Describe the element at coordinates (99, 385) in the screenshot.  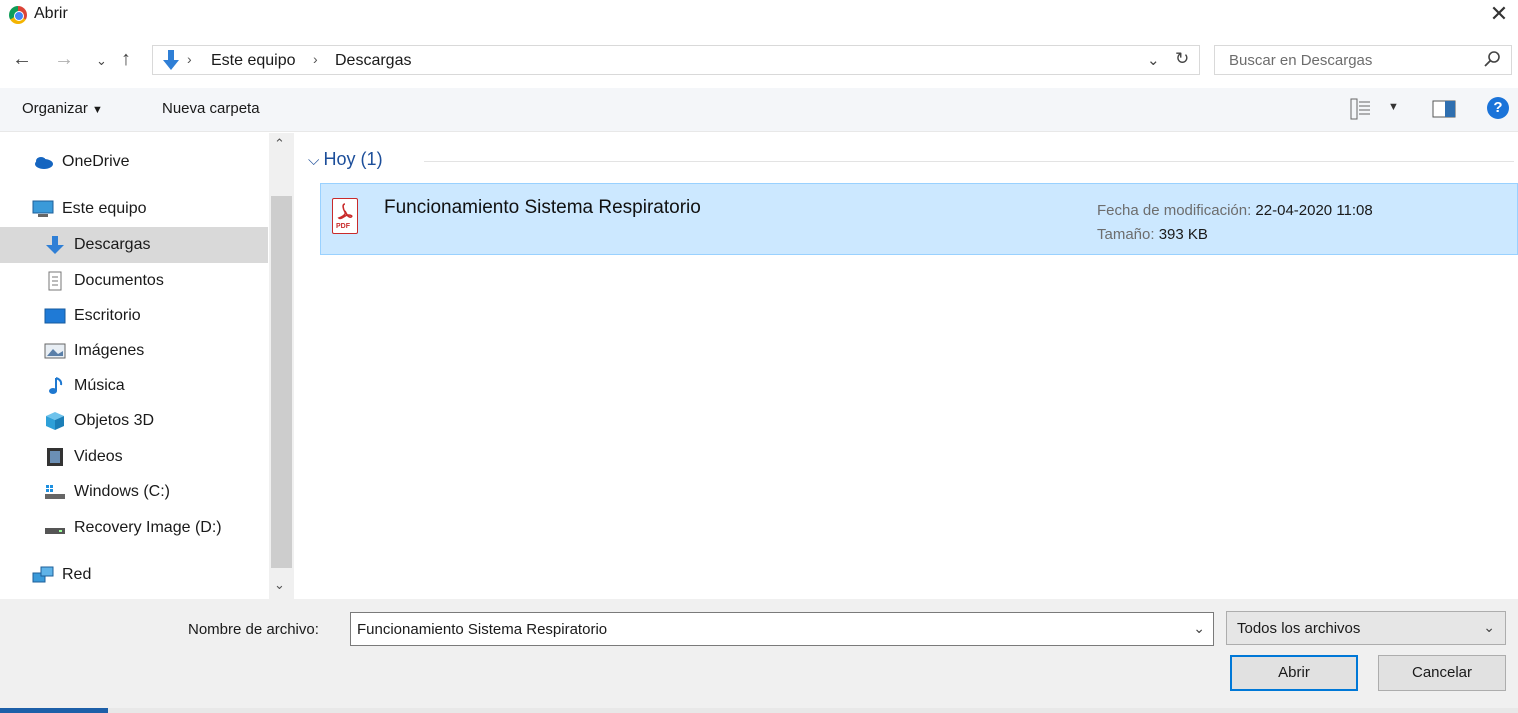
I see `sidebar-item-label: Música` at that location.